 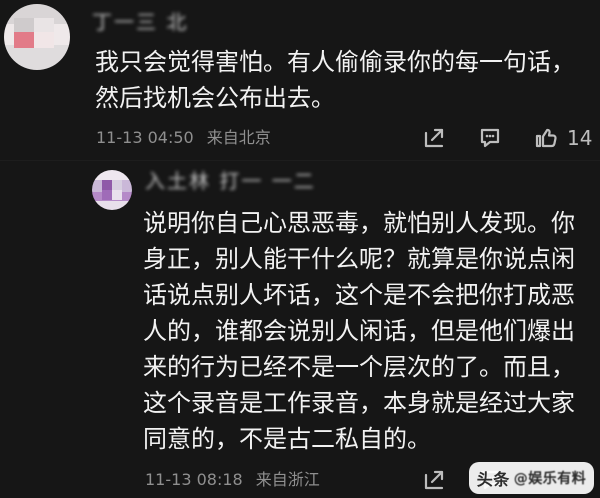 I want to click on comment-location: 来自浙江, so click(x=287, y=479).